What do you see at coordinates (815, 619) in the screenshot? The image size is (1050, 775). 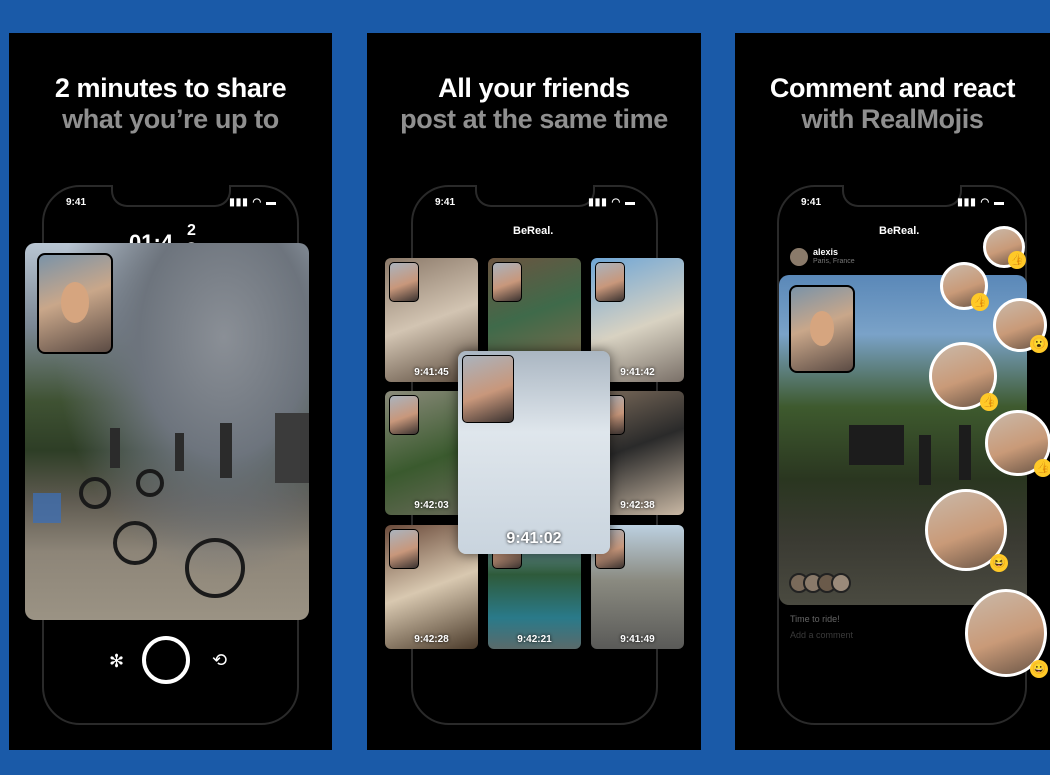 I see `post-caption: Time to ride!` at bounding box center [815, 619].